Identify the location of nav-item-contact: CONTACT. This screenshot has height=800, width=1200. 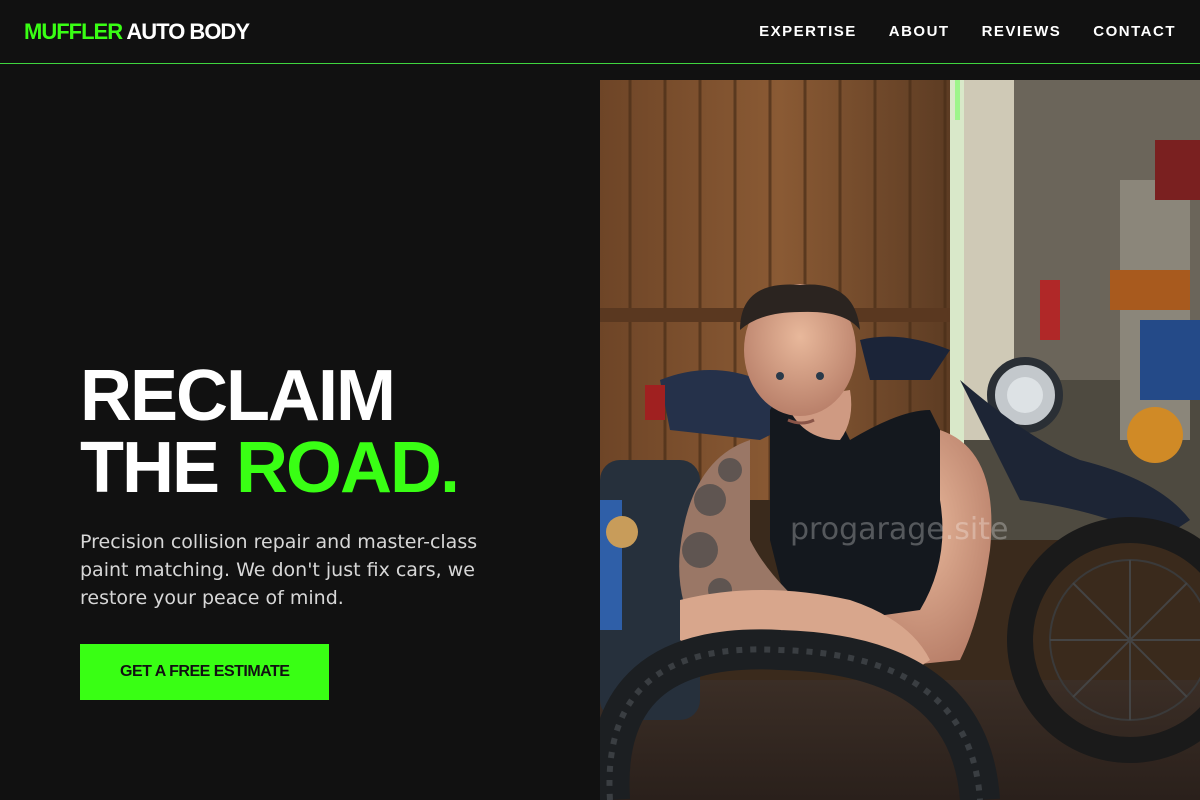
(1134, 32).